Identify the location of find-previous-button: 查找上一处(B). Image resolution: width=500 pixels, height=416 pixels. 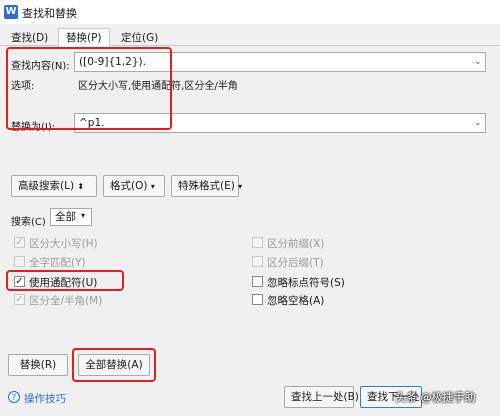
(321, 397).